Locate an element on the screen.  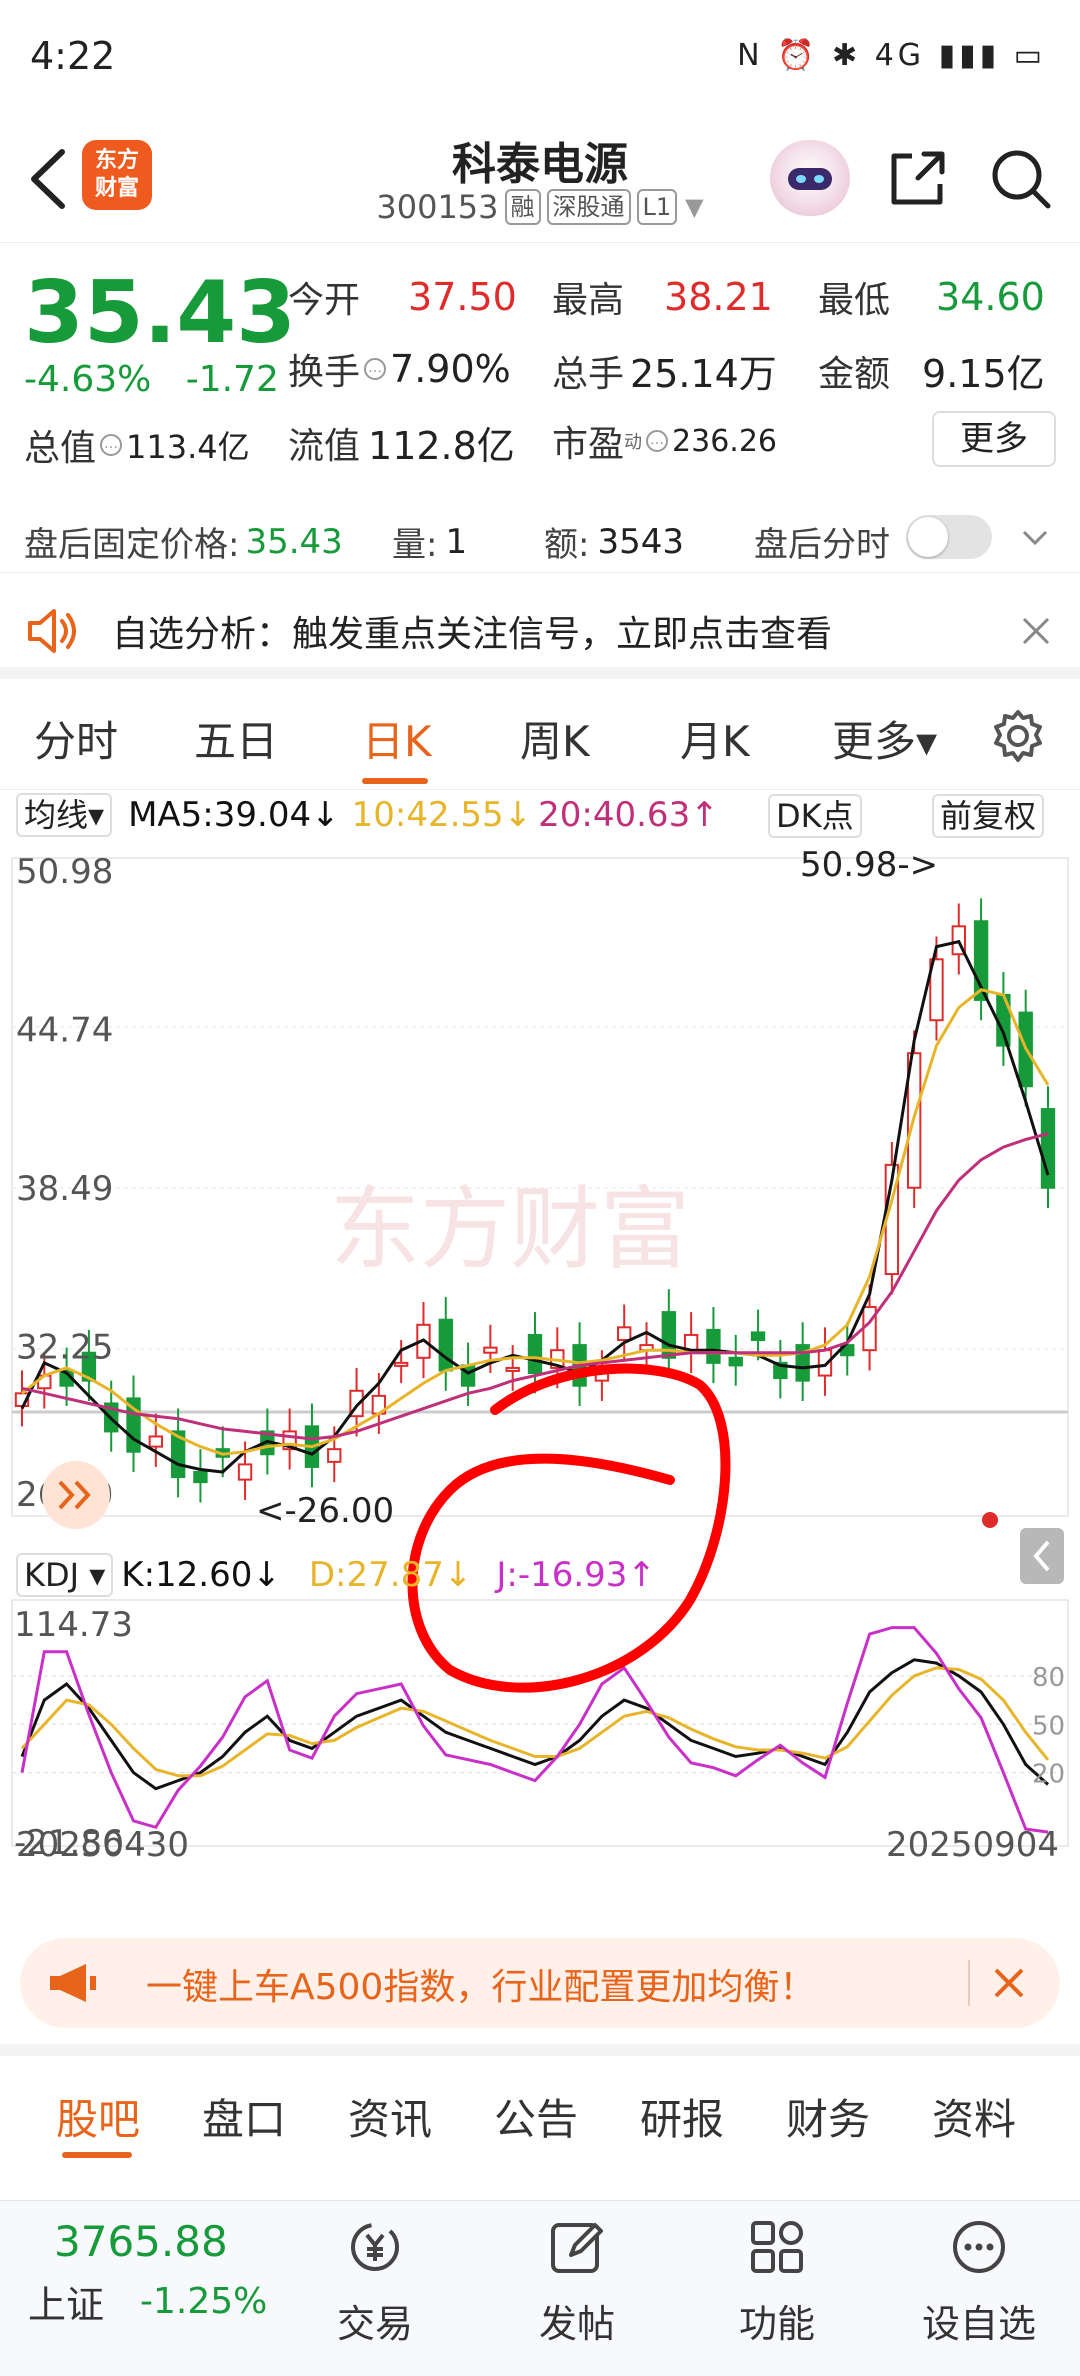
price-axis-tick: 32.25 is located at coordinates (64, 1348).